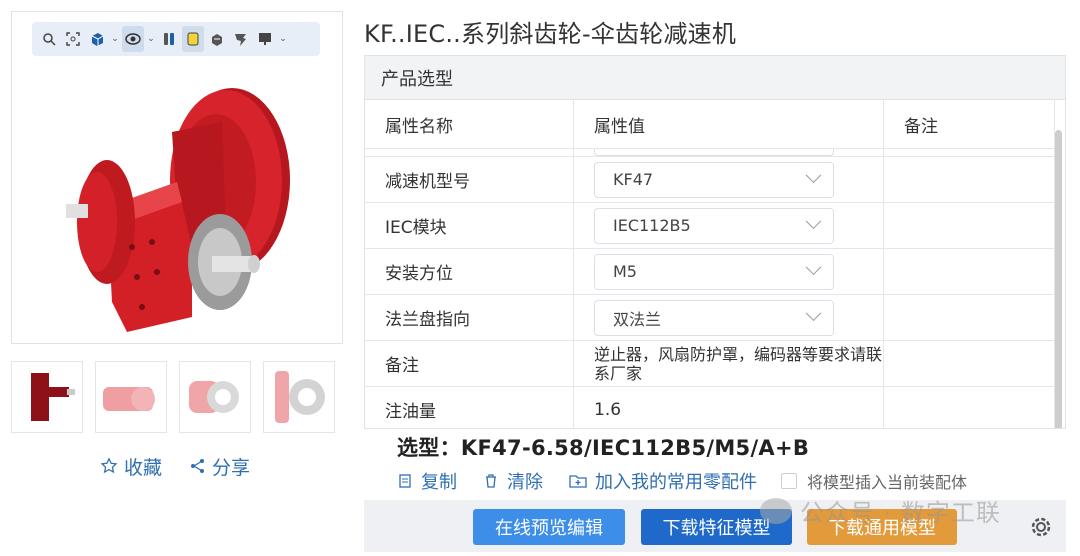 The width and height of the screenshot is (1080, 556). I want to click on table-scrollbar, so click(1058, 279).